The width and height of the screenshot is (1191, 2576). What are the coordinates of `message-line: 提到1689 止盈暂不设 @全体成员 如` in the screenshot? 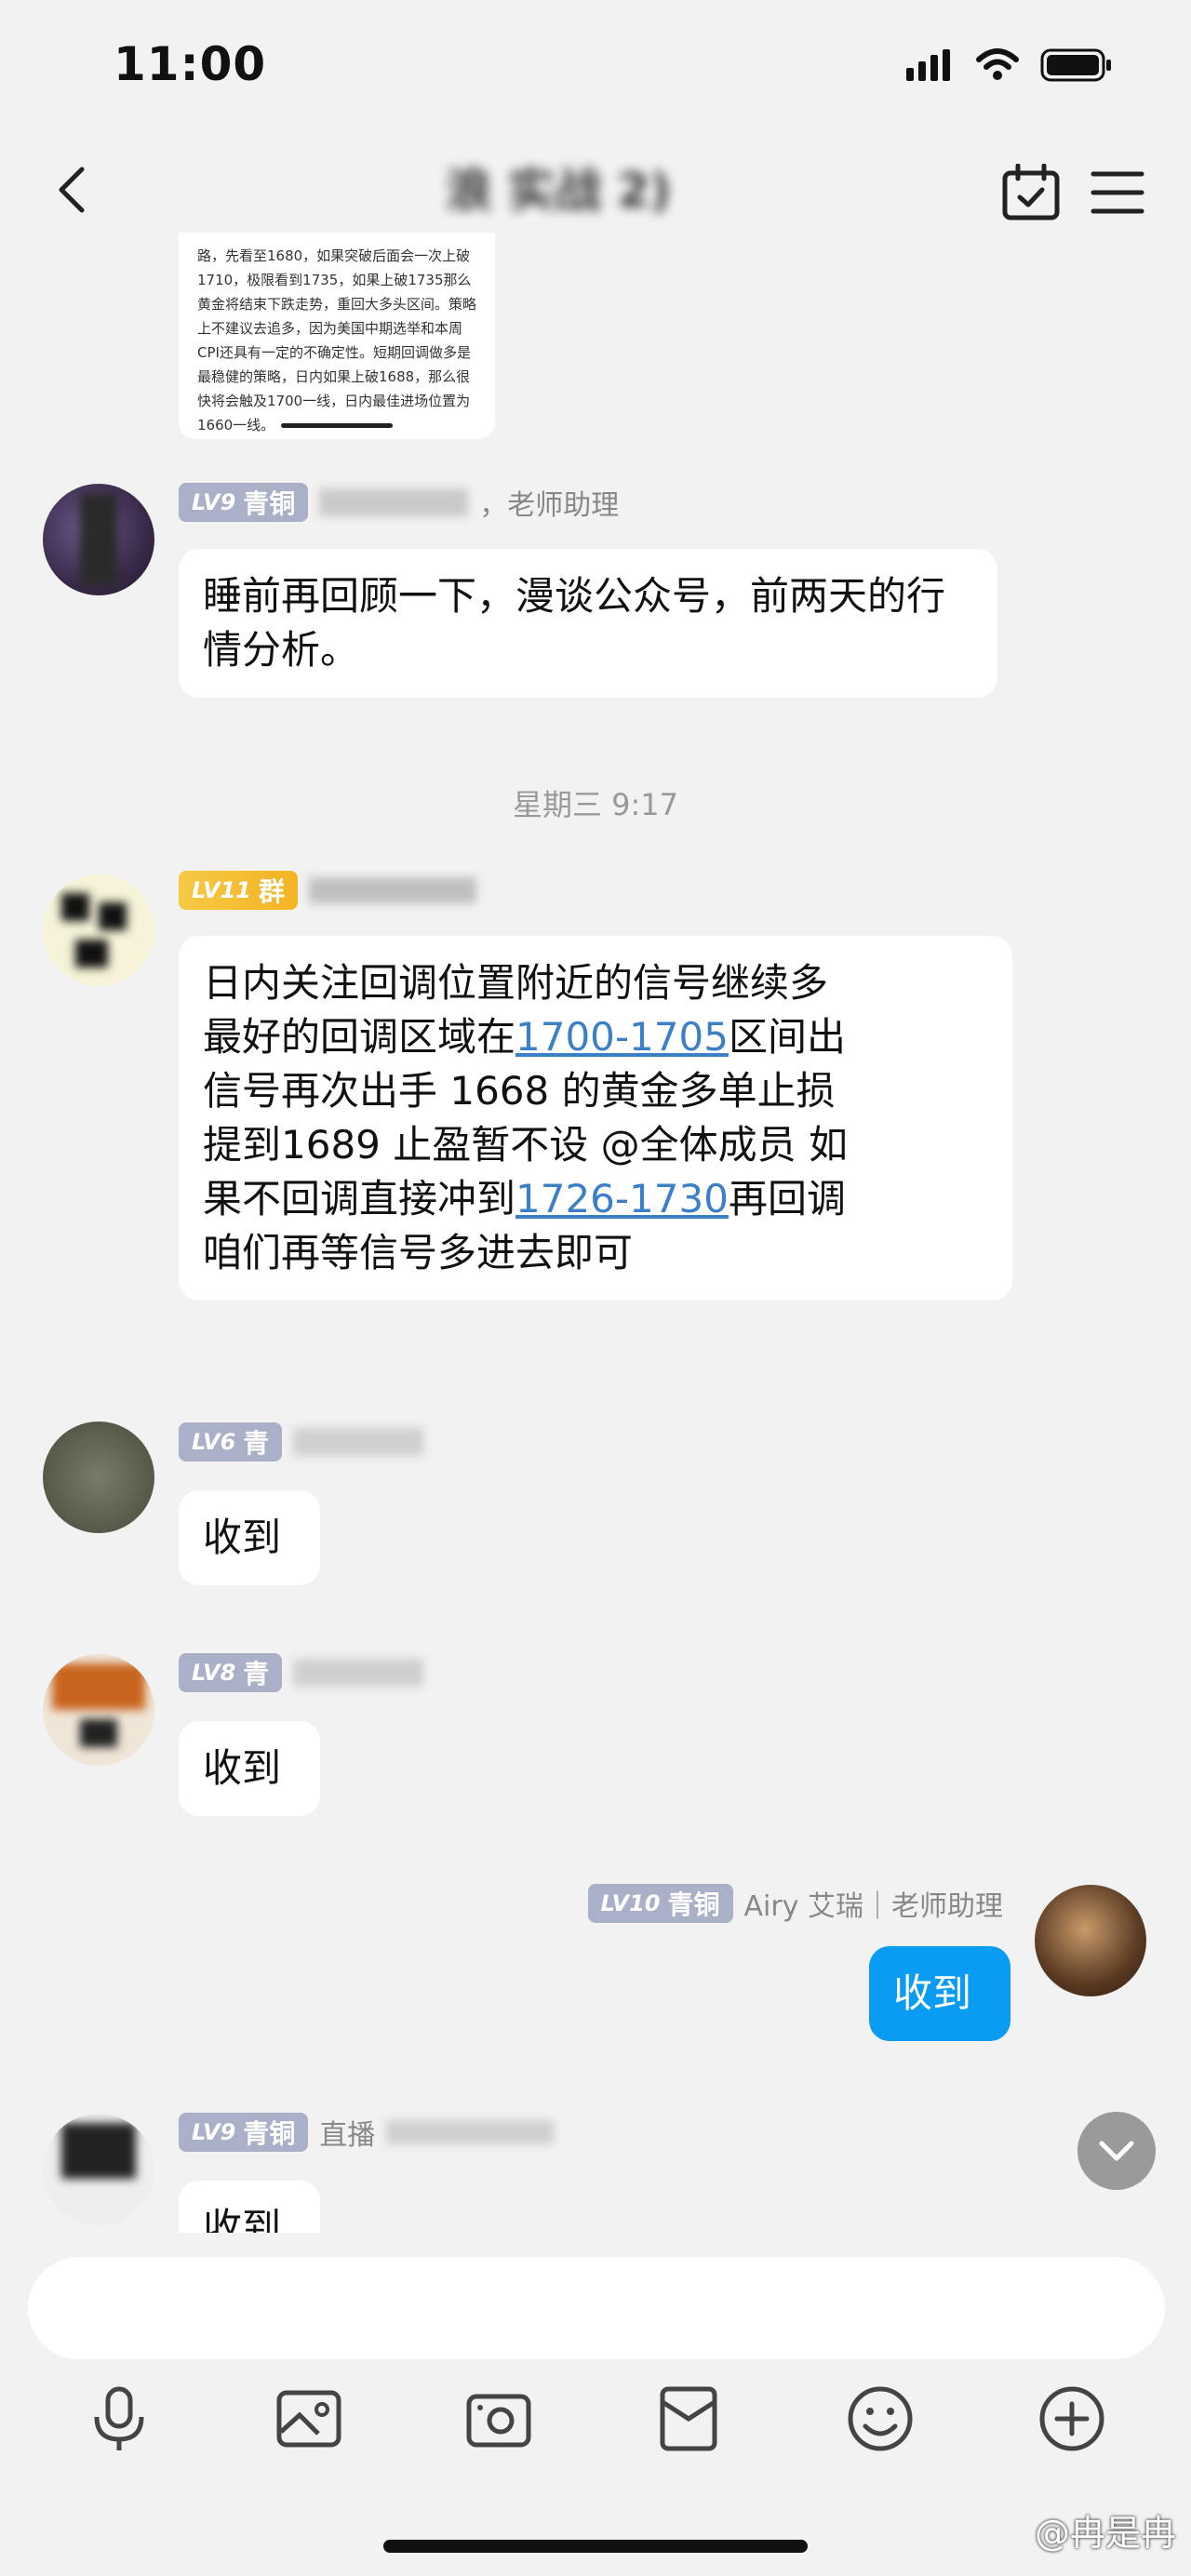 It's located at (525, 1145).